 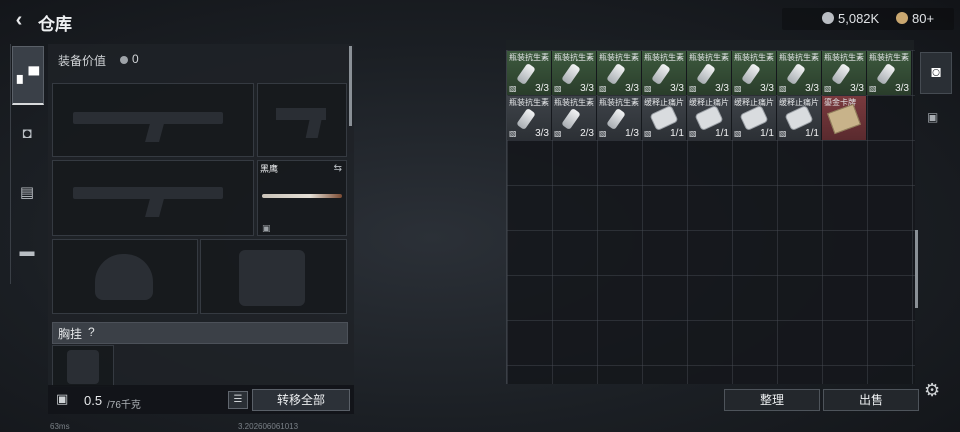 I want to click on chest-rig-slot, so click(x=83, y=366).